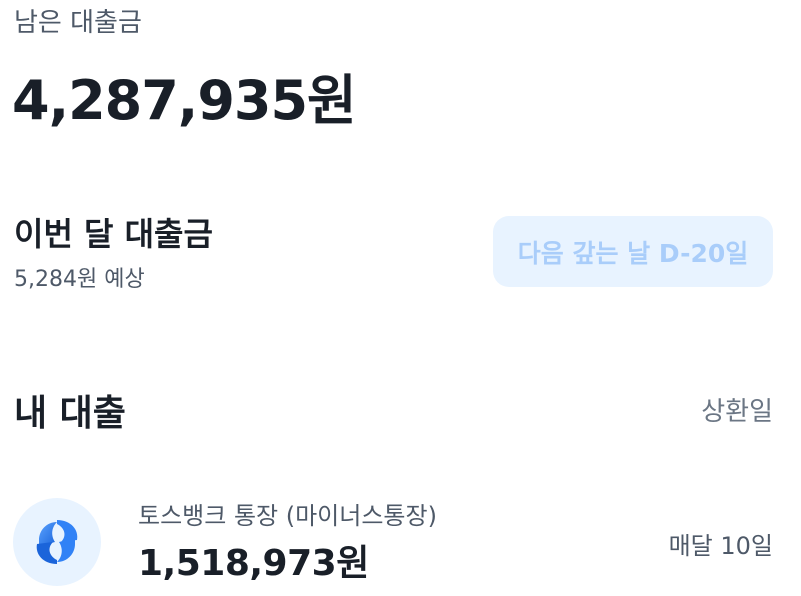 The image size is (801, 596). I want to click on toss-bank-logo-icon, so click(57, 542).